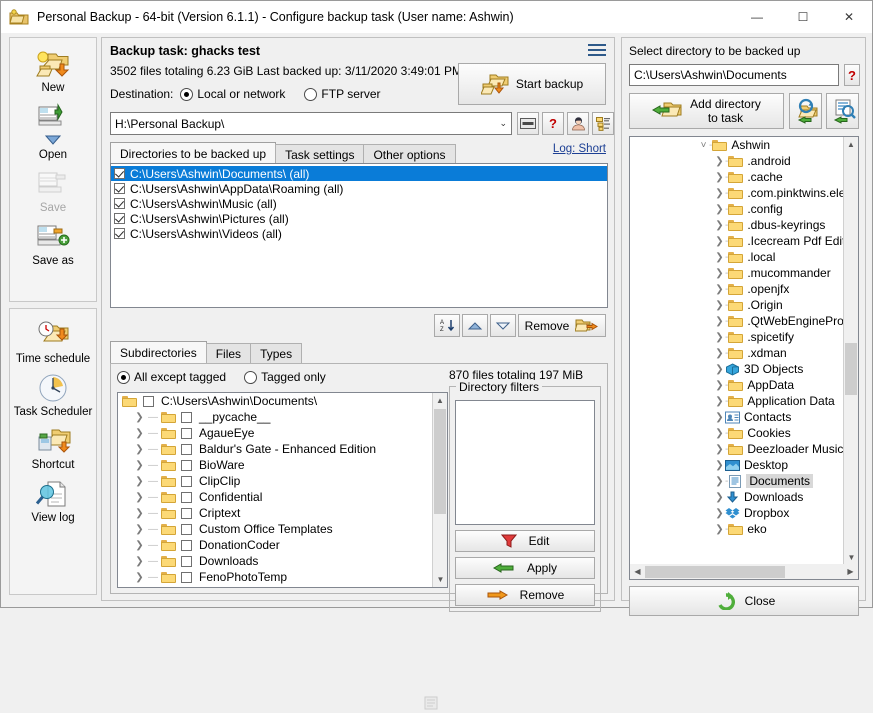  What do you see at coordinates (282, 433) in the screenshot?
I see `tree-item: ❯ — AgaueEye` at bounding box center [282, 433].